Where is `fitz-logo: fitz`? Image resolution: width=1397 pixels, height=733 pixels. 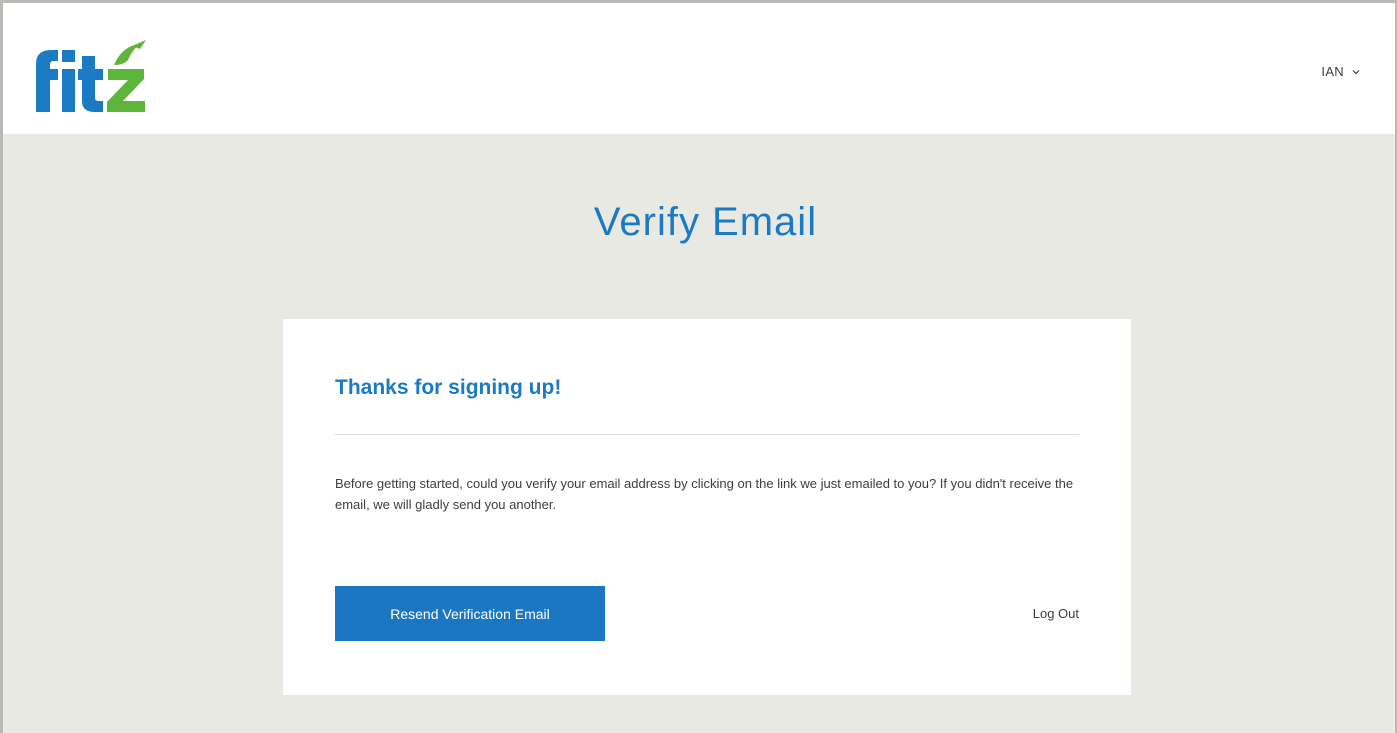
fitz-logo: fitz is located at coordinates (88, 74).